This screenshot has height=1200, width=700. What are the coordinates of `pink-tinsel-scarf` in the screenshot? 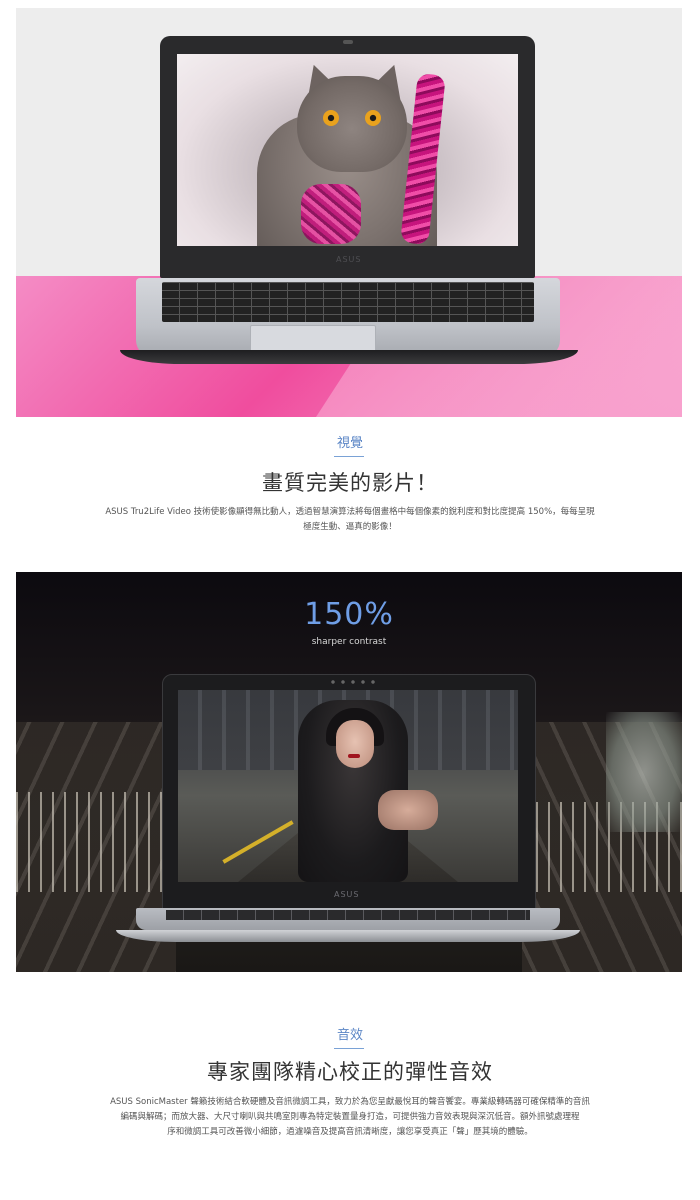 It's located at (331, 214).